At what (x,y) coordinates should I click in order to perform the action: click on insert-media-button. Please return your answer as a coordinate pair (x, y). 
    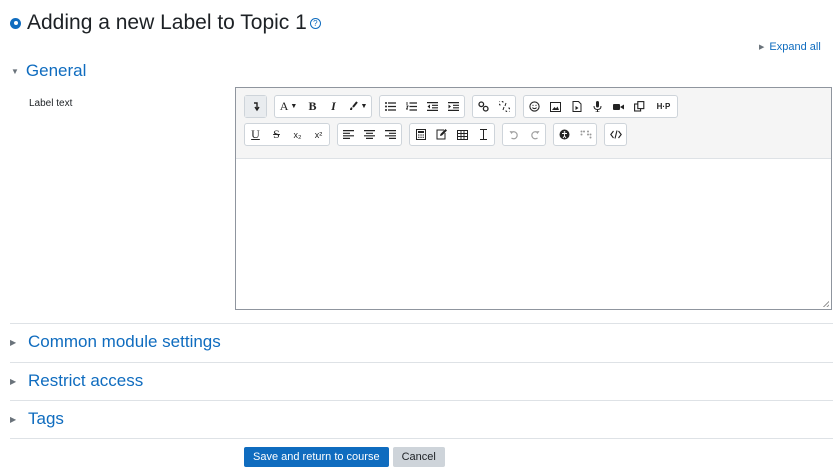
    Looking at the image, I should click on (576, 106).